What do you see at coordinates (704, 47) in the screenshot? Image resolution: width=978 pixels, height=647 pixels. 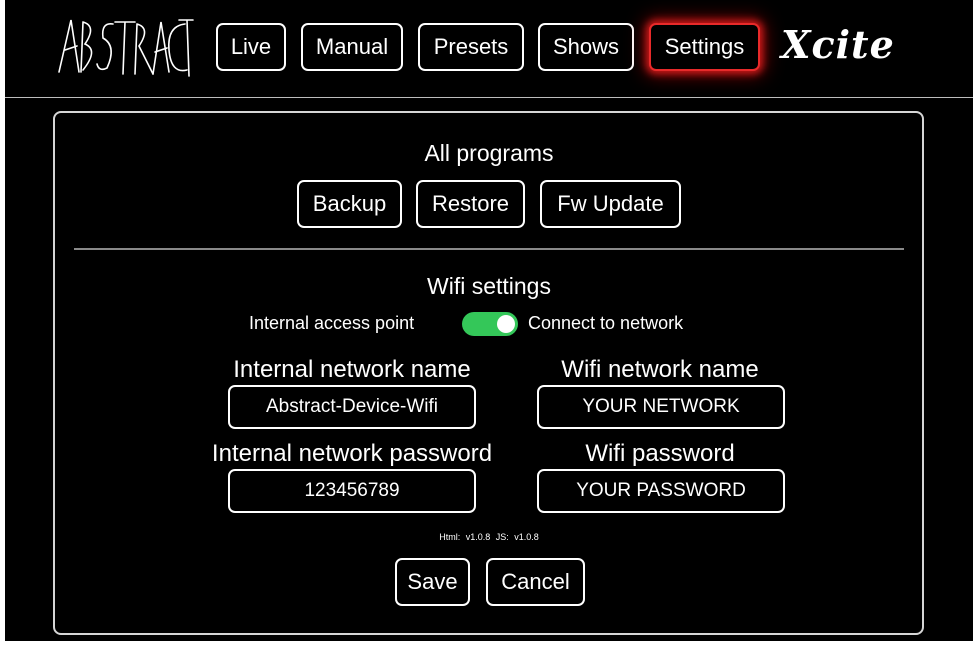 I see `nav-settings-button: Settings` at bounding box center [704, 47].